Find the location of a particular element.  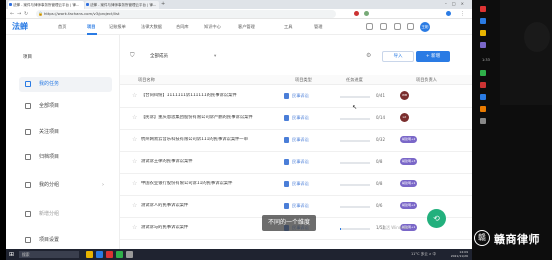

nav-item-contracts: 合同库 is located at coordinates (182, 27).